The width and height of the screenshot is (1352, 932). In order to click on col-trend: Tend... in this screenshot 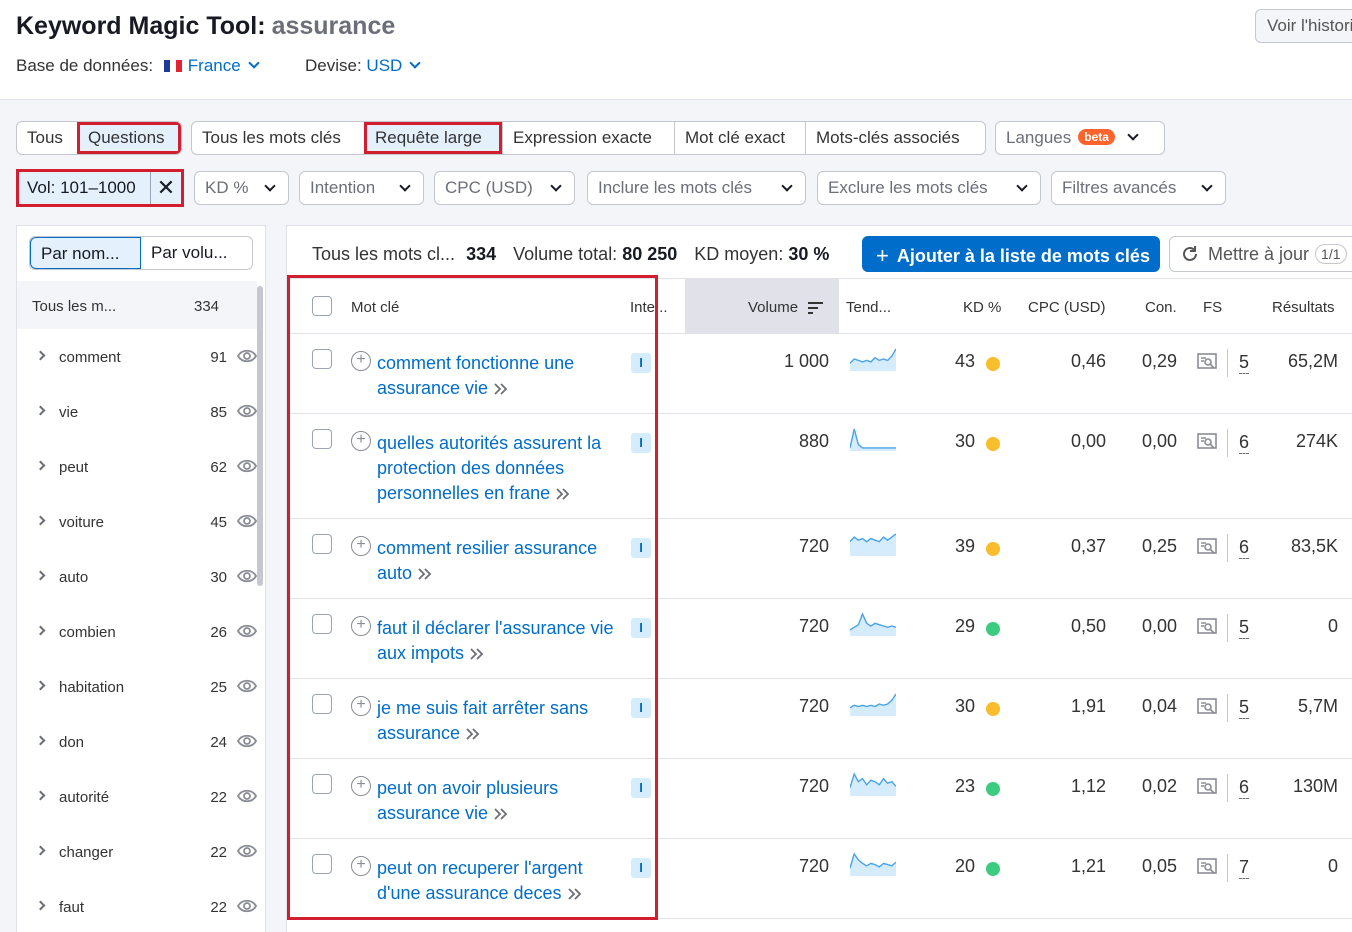, I will do `click(868, 307)`.